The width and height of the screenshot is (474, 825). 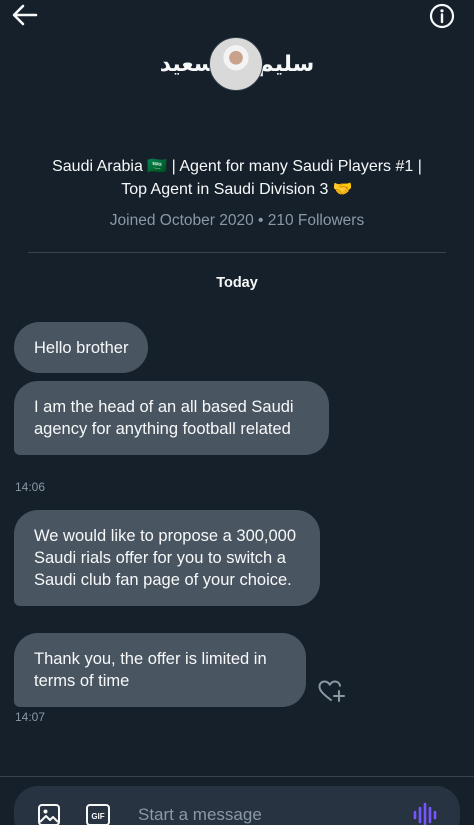 I want to click on voice-waveform-icon, so click(x=425, y=813).